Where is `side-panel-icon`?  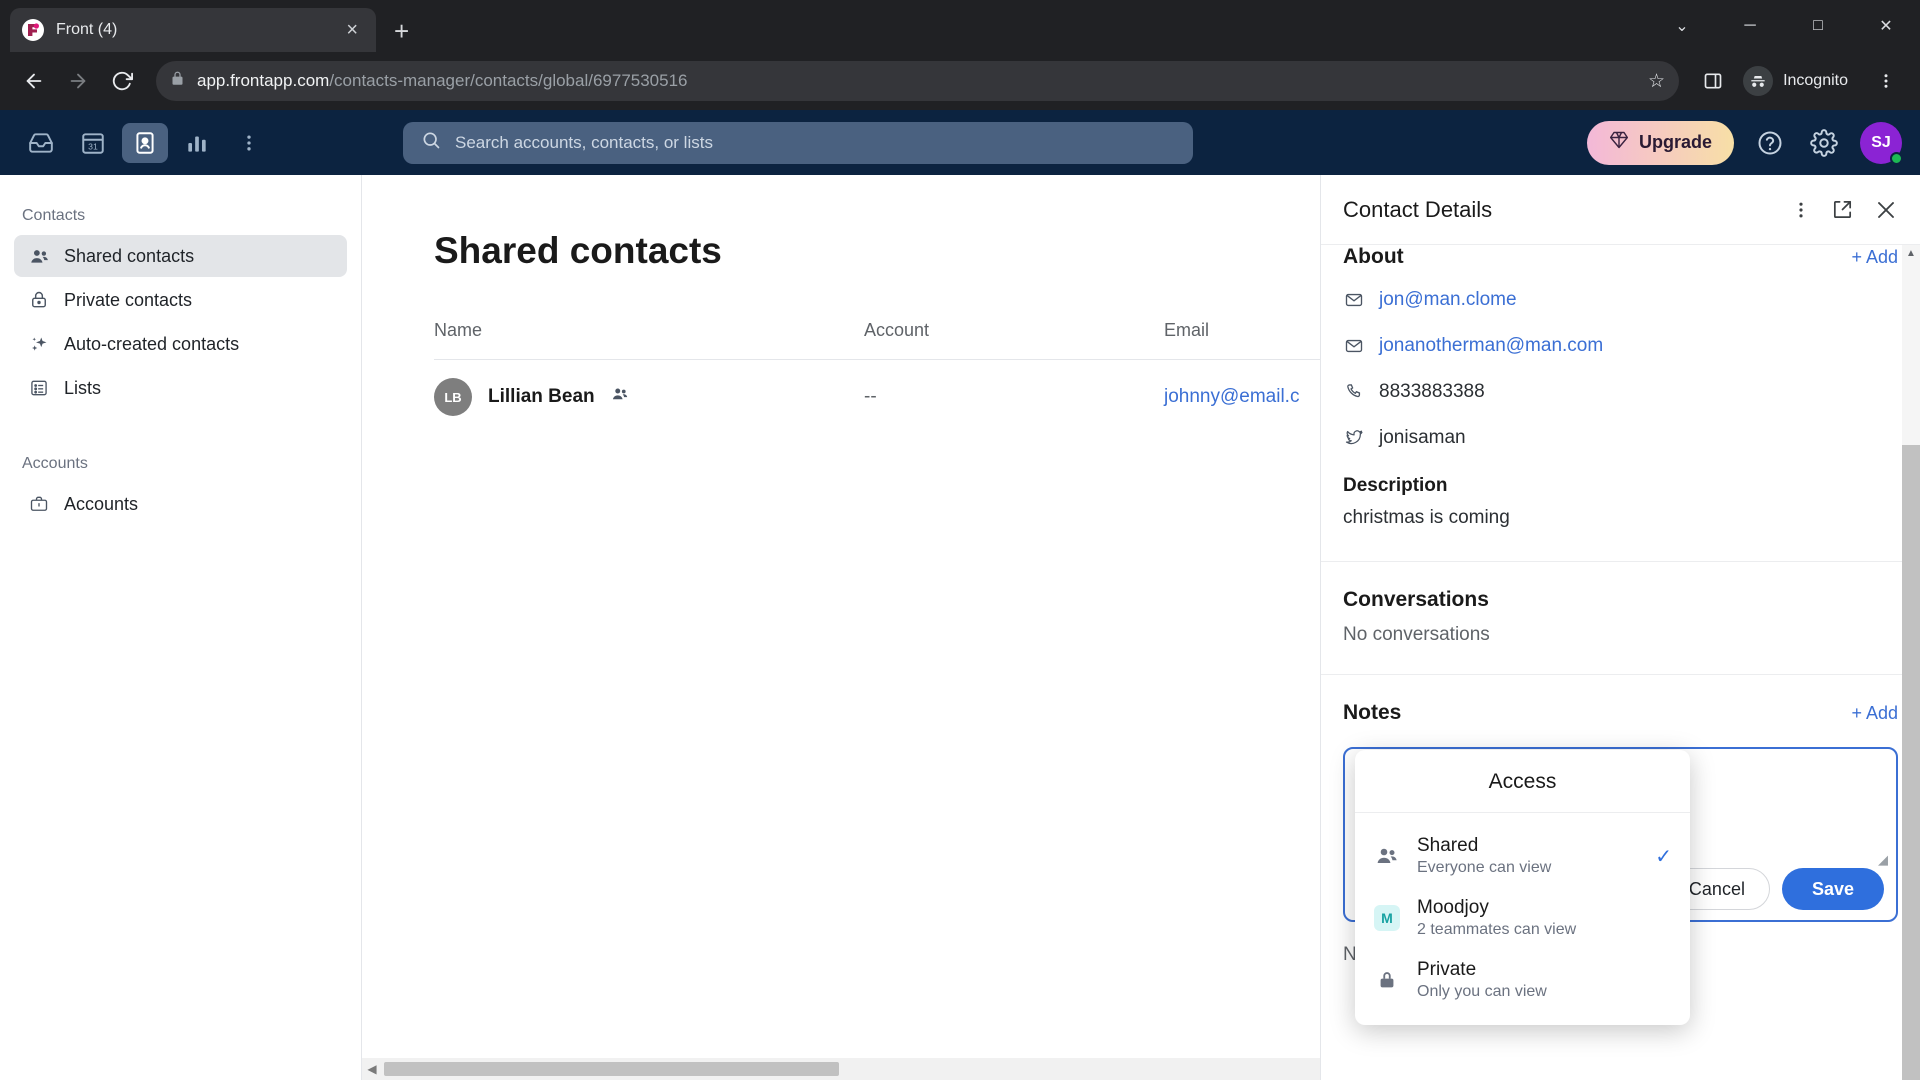
side-panel-icon is located at coordinates (1713, 81).